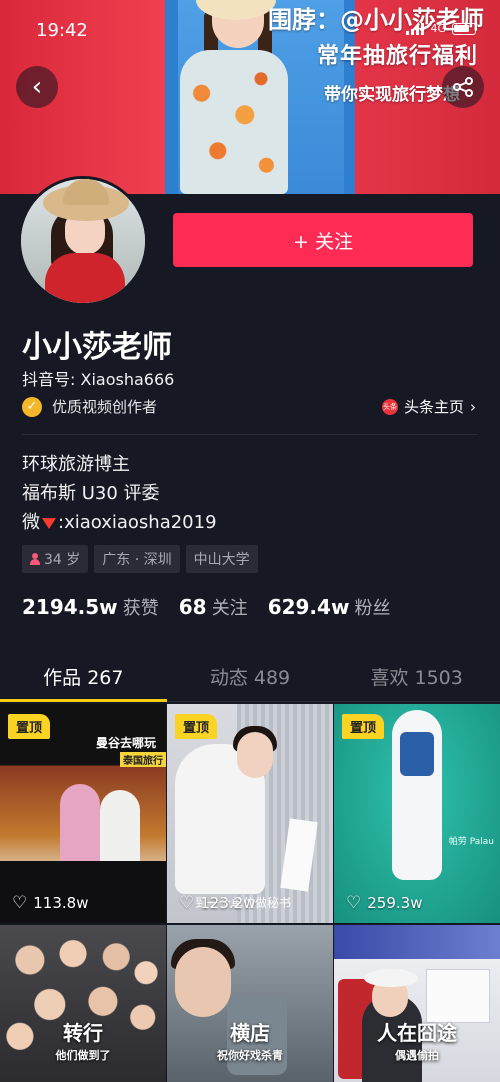 The height and width of the screenshot is (1082, 500). What do you see at coordinates (433, 407) in the screenshot?
I see `toutiao-label: 头条主页` at bounding box center [433, 407].